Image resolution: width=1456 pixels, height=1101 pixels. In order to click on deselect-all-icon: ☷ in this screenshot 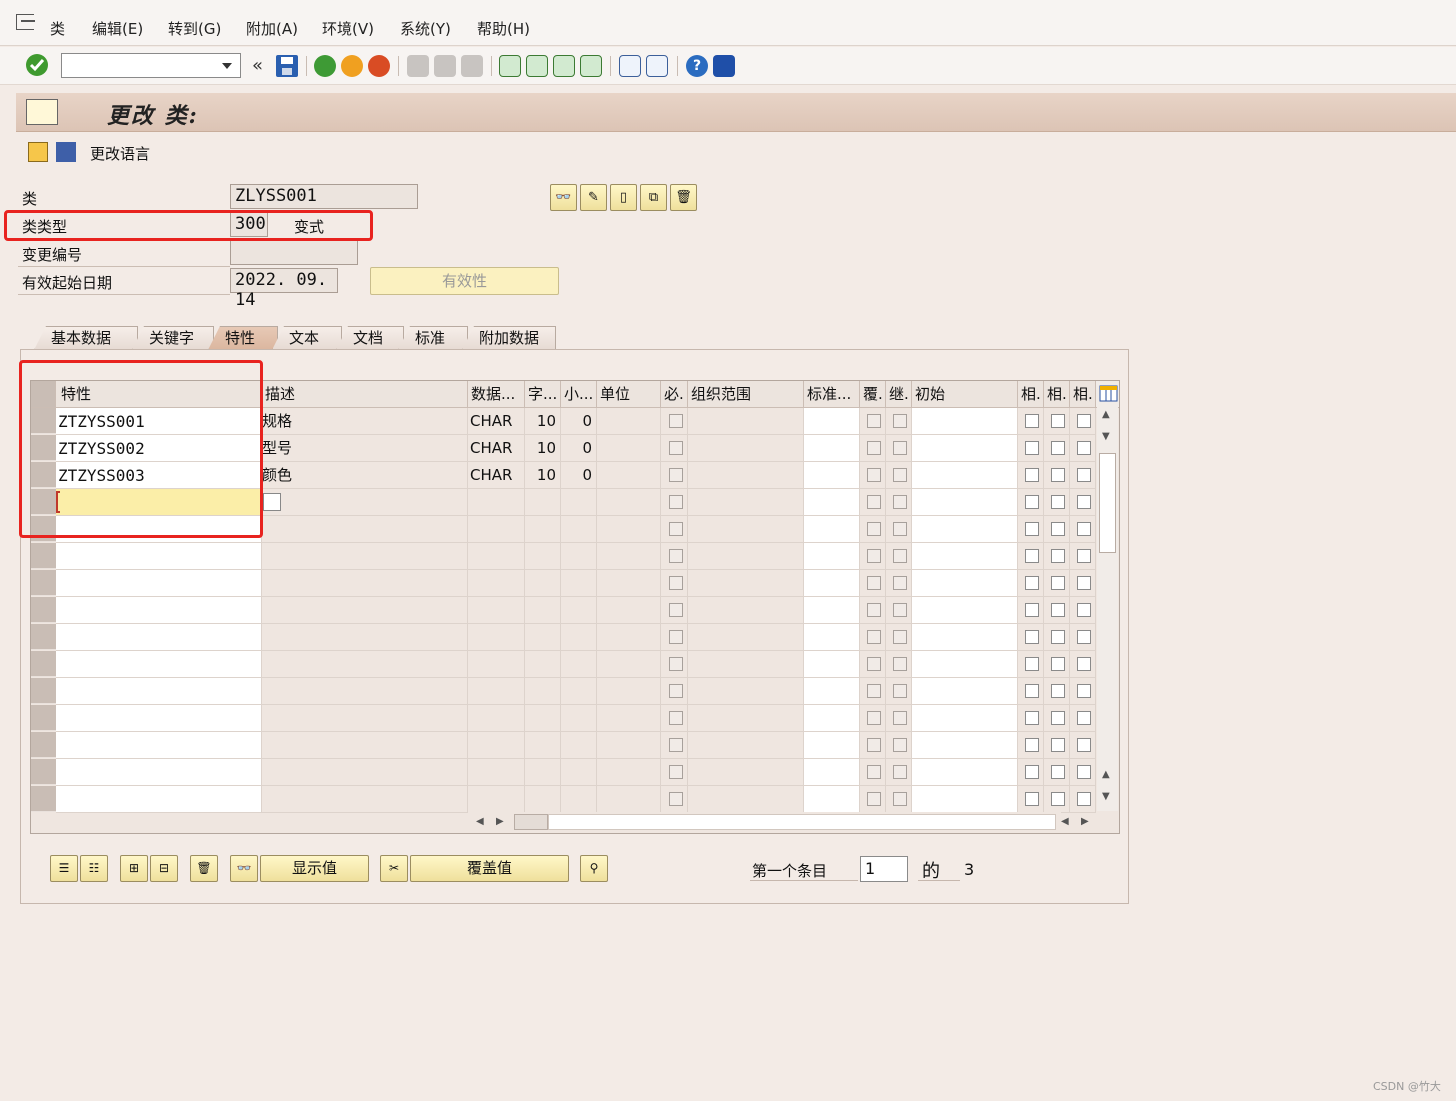, I will do `click(94, 868)`.